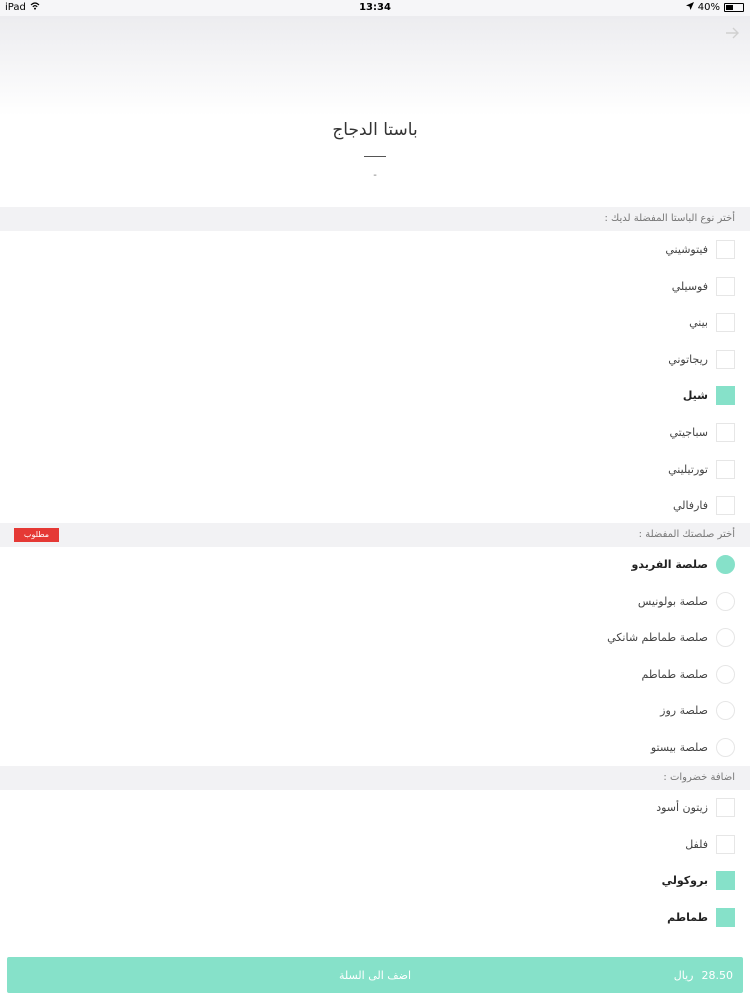 Image resolution: width=750 pixels, height=1000 pixels. Describe the element at coordinates (699, 777) in the screenshot. I see `section-label-vegetables: اضافة خضروات :` at that location.